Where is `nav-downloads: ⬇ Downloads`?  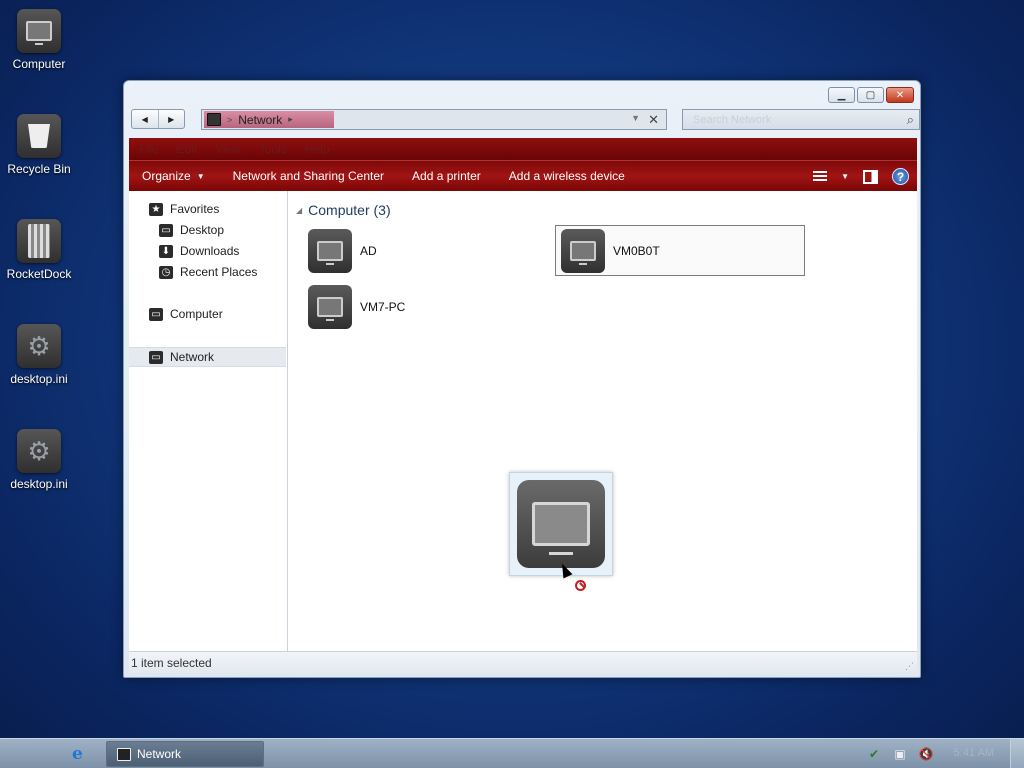
nav-downloads: ⬇ Downloads is located at coordinates (199, 251).